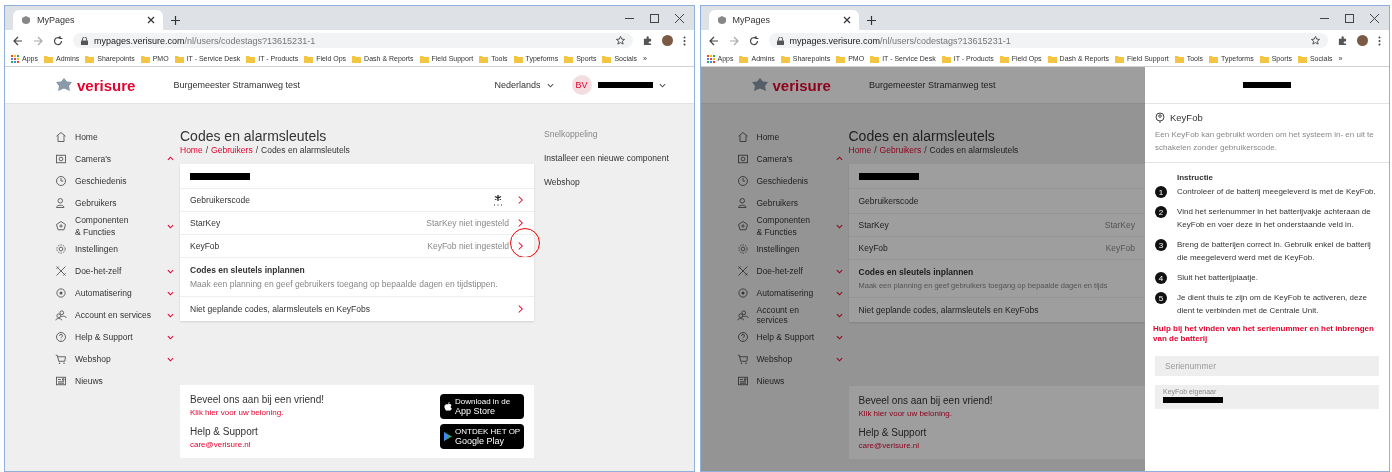  What do you see at coordinates (61, 159) in the screenshot?
I see `camera-icon` at bounding box center [61, 159].